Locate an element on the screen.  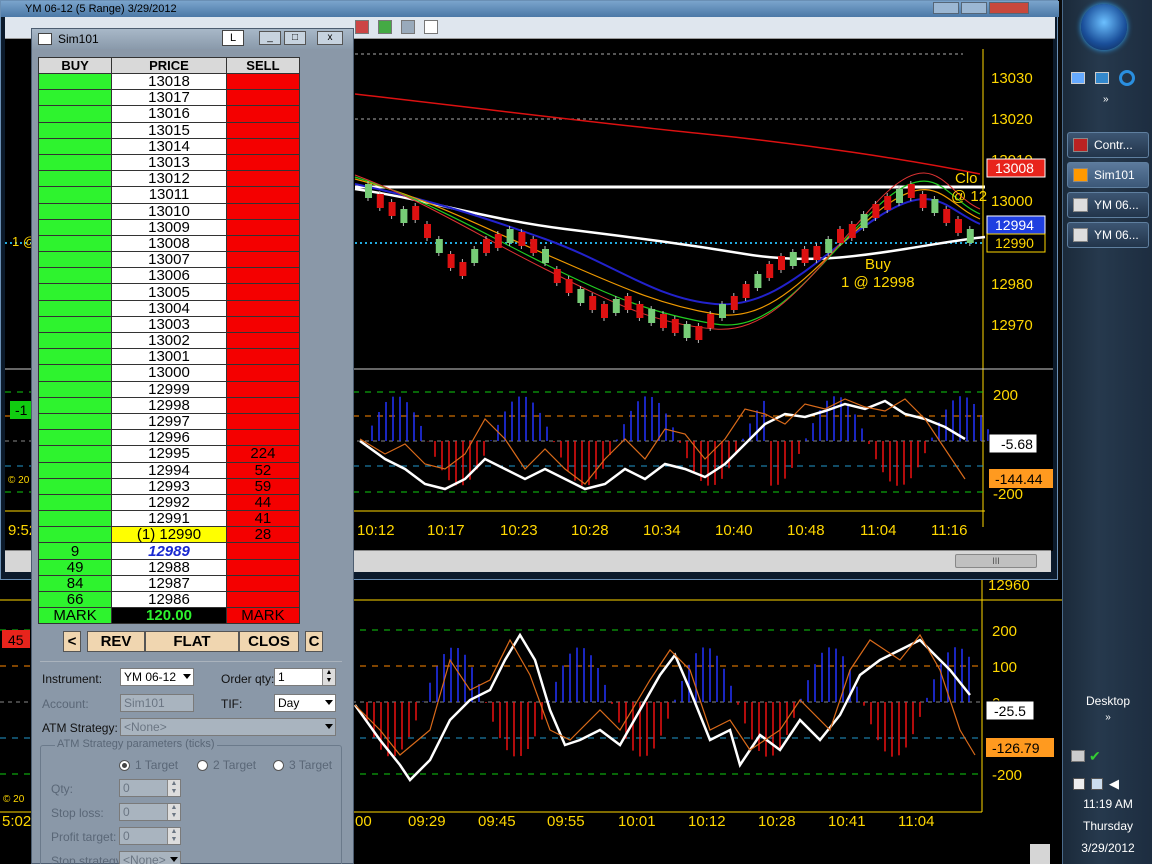
tray-icon is located at coordinates (1078, 756).